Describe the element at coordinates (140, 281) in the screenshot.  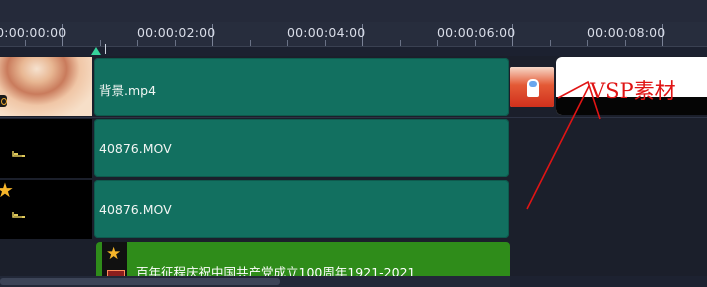
I see `scrollbar-thumb` at that location.